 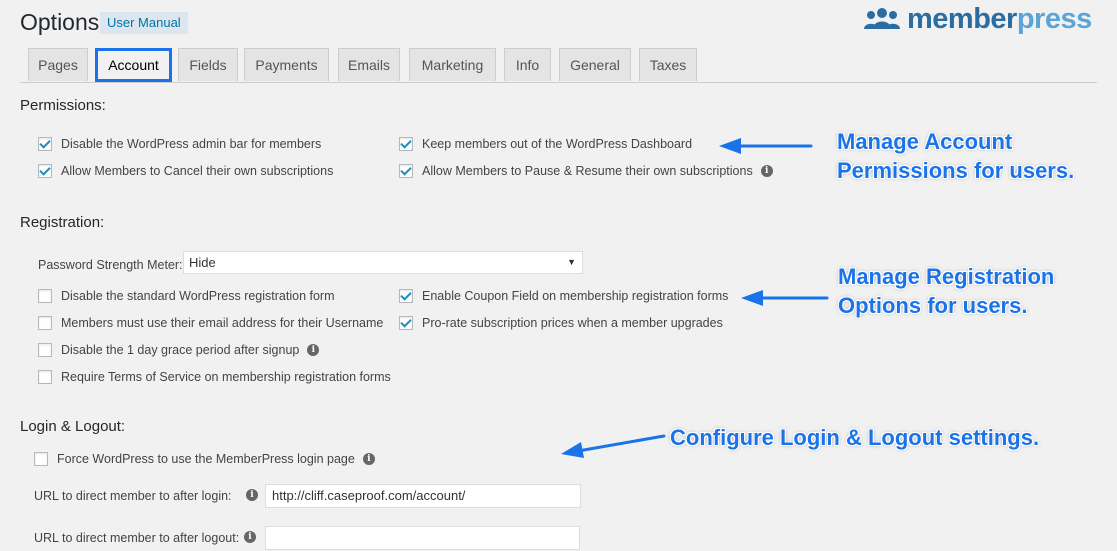 What do you see at coordinates (855, 437) in the screenshot?
I see `annotation-login-logout: Configure Login & Logout settings.` at bounding box center [855, 437].